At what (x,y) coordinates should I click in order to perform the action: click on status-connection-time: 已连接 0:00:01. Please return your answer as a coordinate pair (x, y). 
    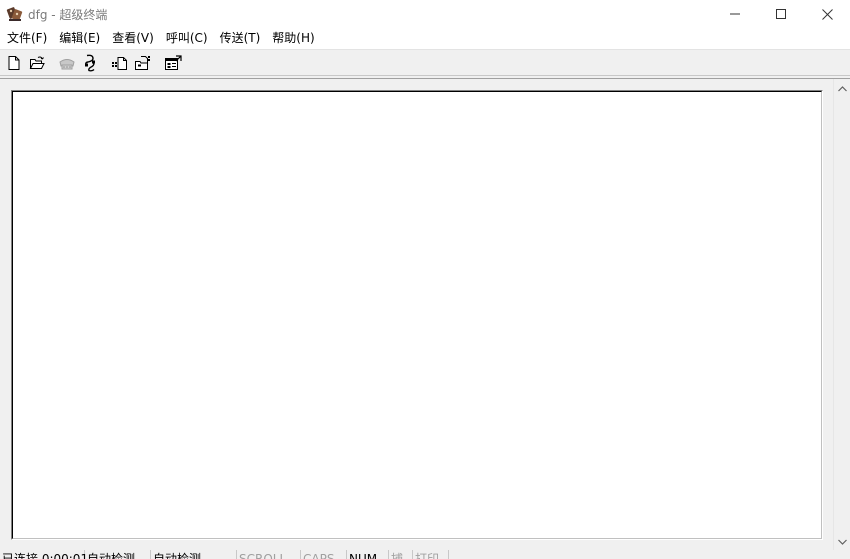
    Looking at the image, I should click on (44, 554).